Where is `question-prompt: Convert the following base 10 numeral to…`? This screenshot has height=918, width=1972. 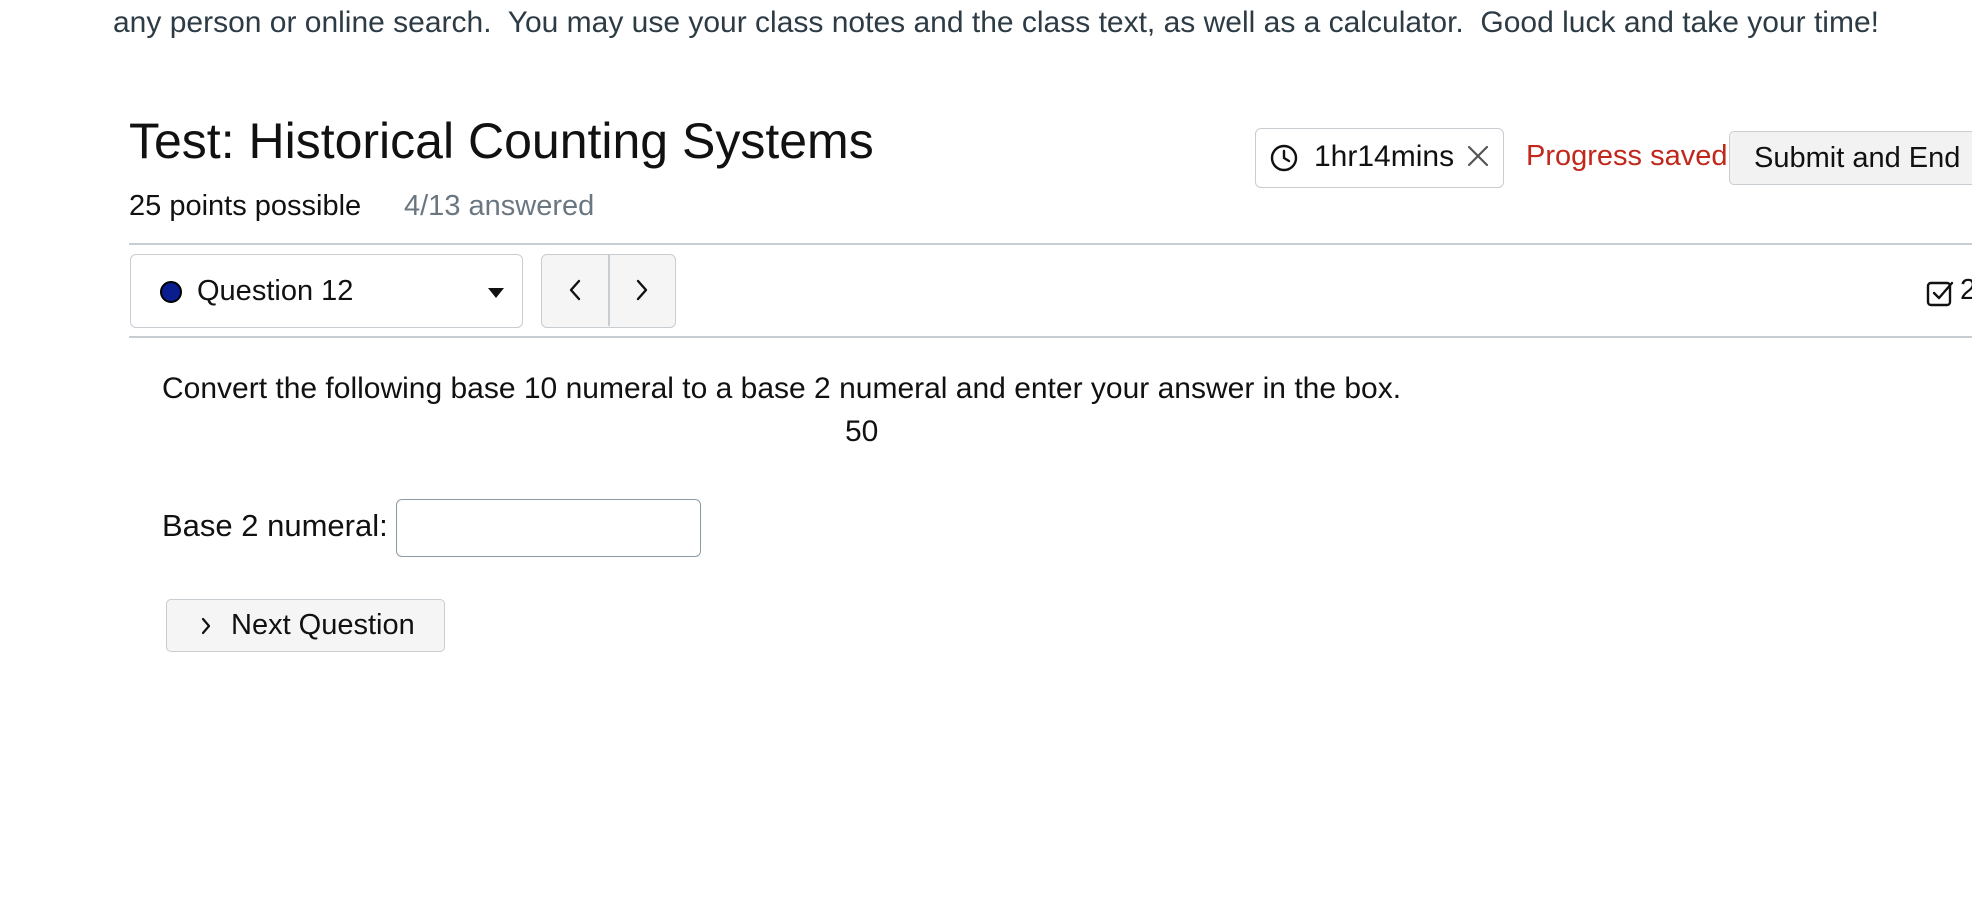 question-prompt: Convert the following base 10 numeral to… is located at coordinates (782, 388).